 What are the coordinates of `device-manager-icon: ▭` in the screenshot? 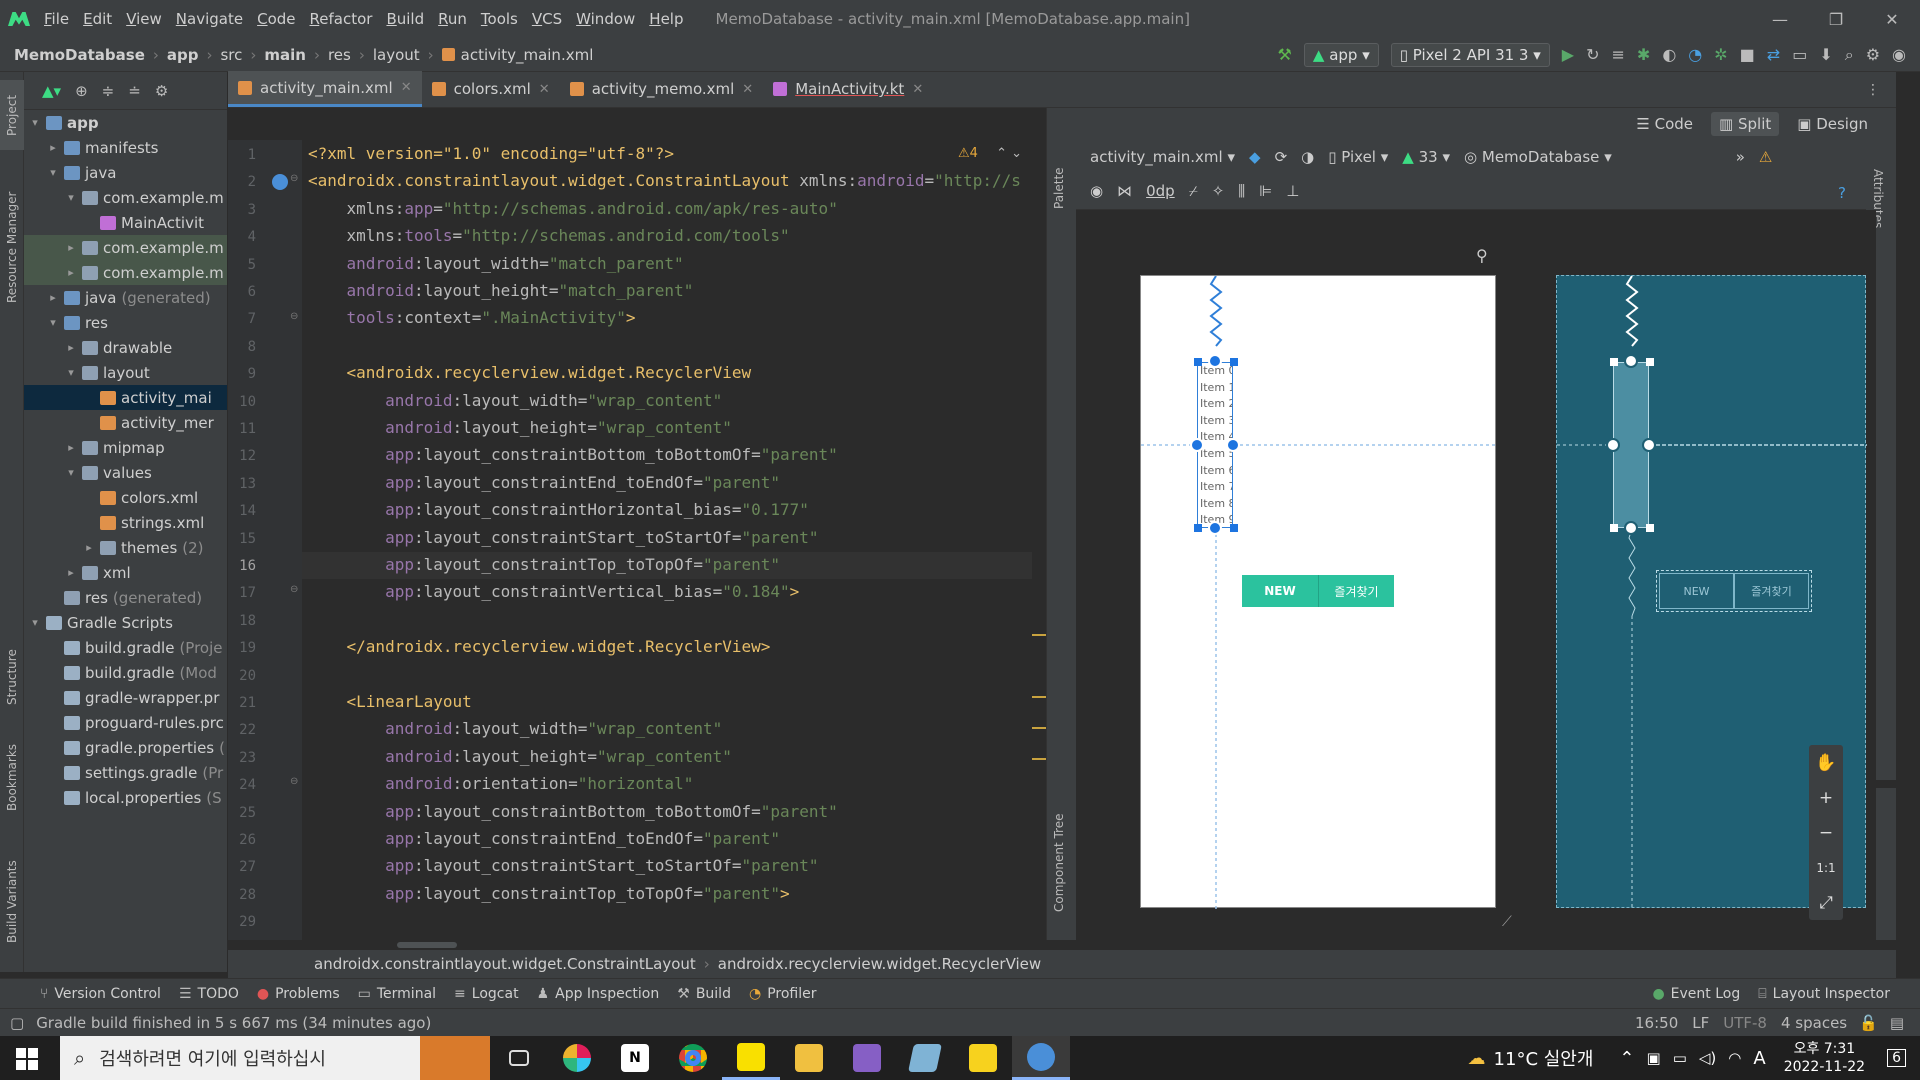 It's located at (1799, 54).